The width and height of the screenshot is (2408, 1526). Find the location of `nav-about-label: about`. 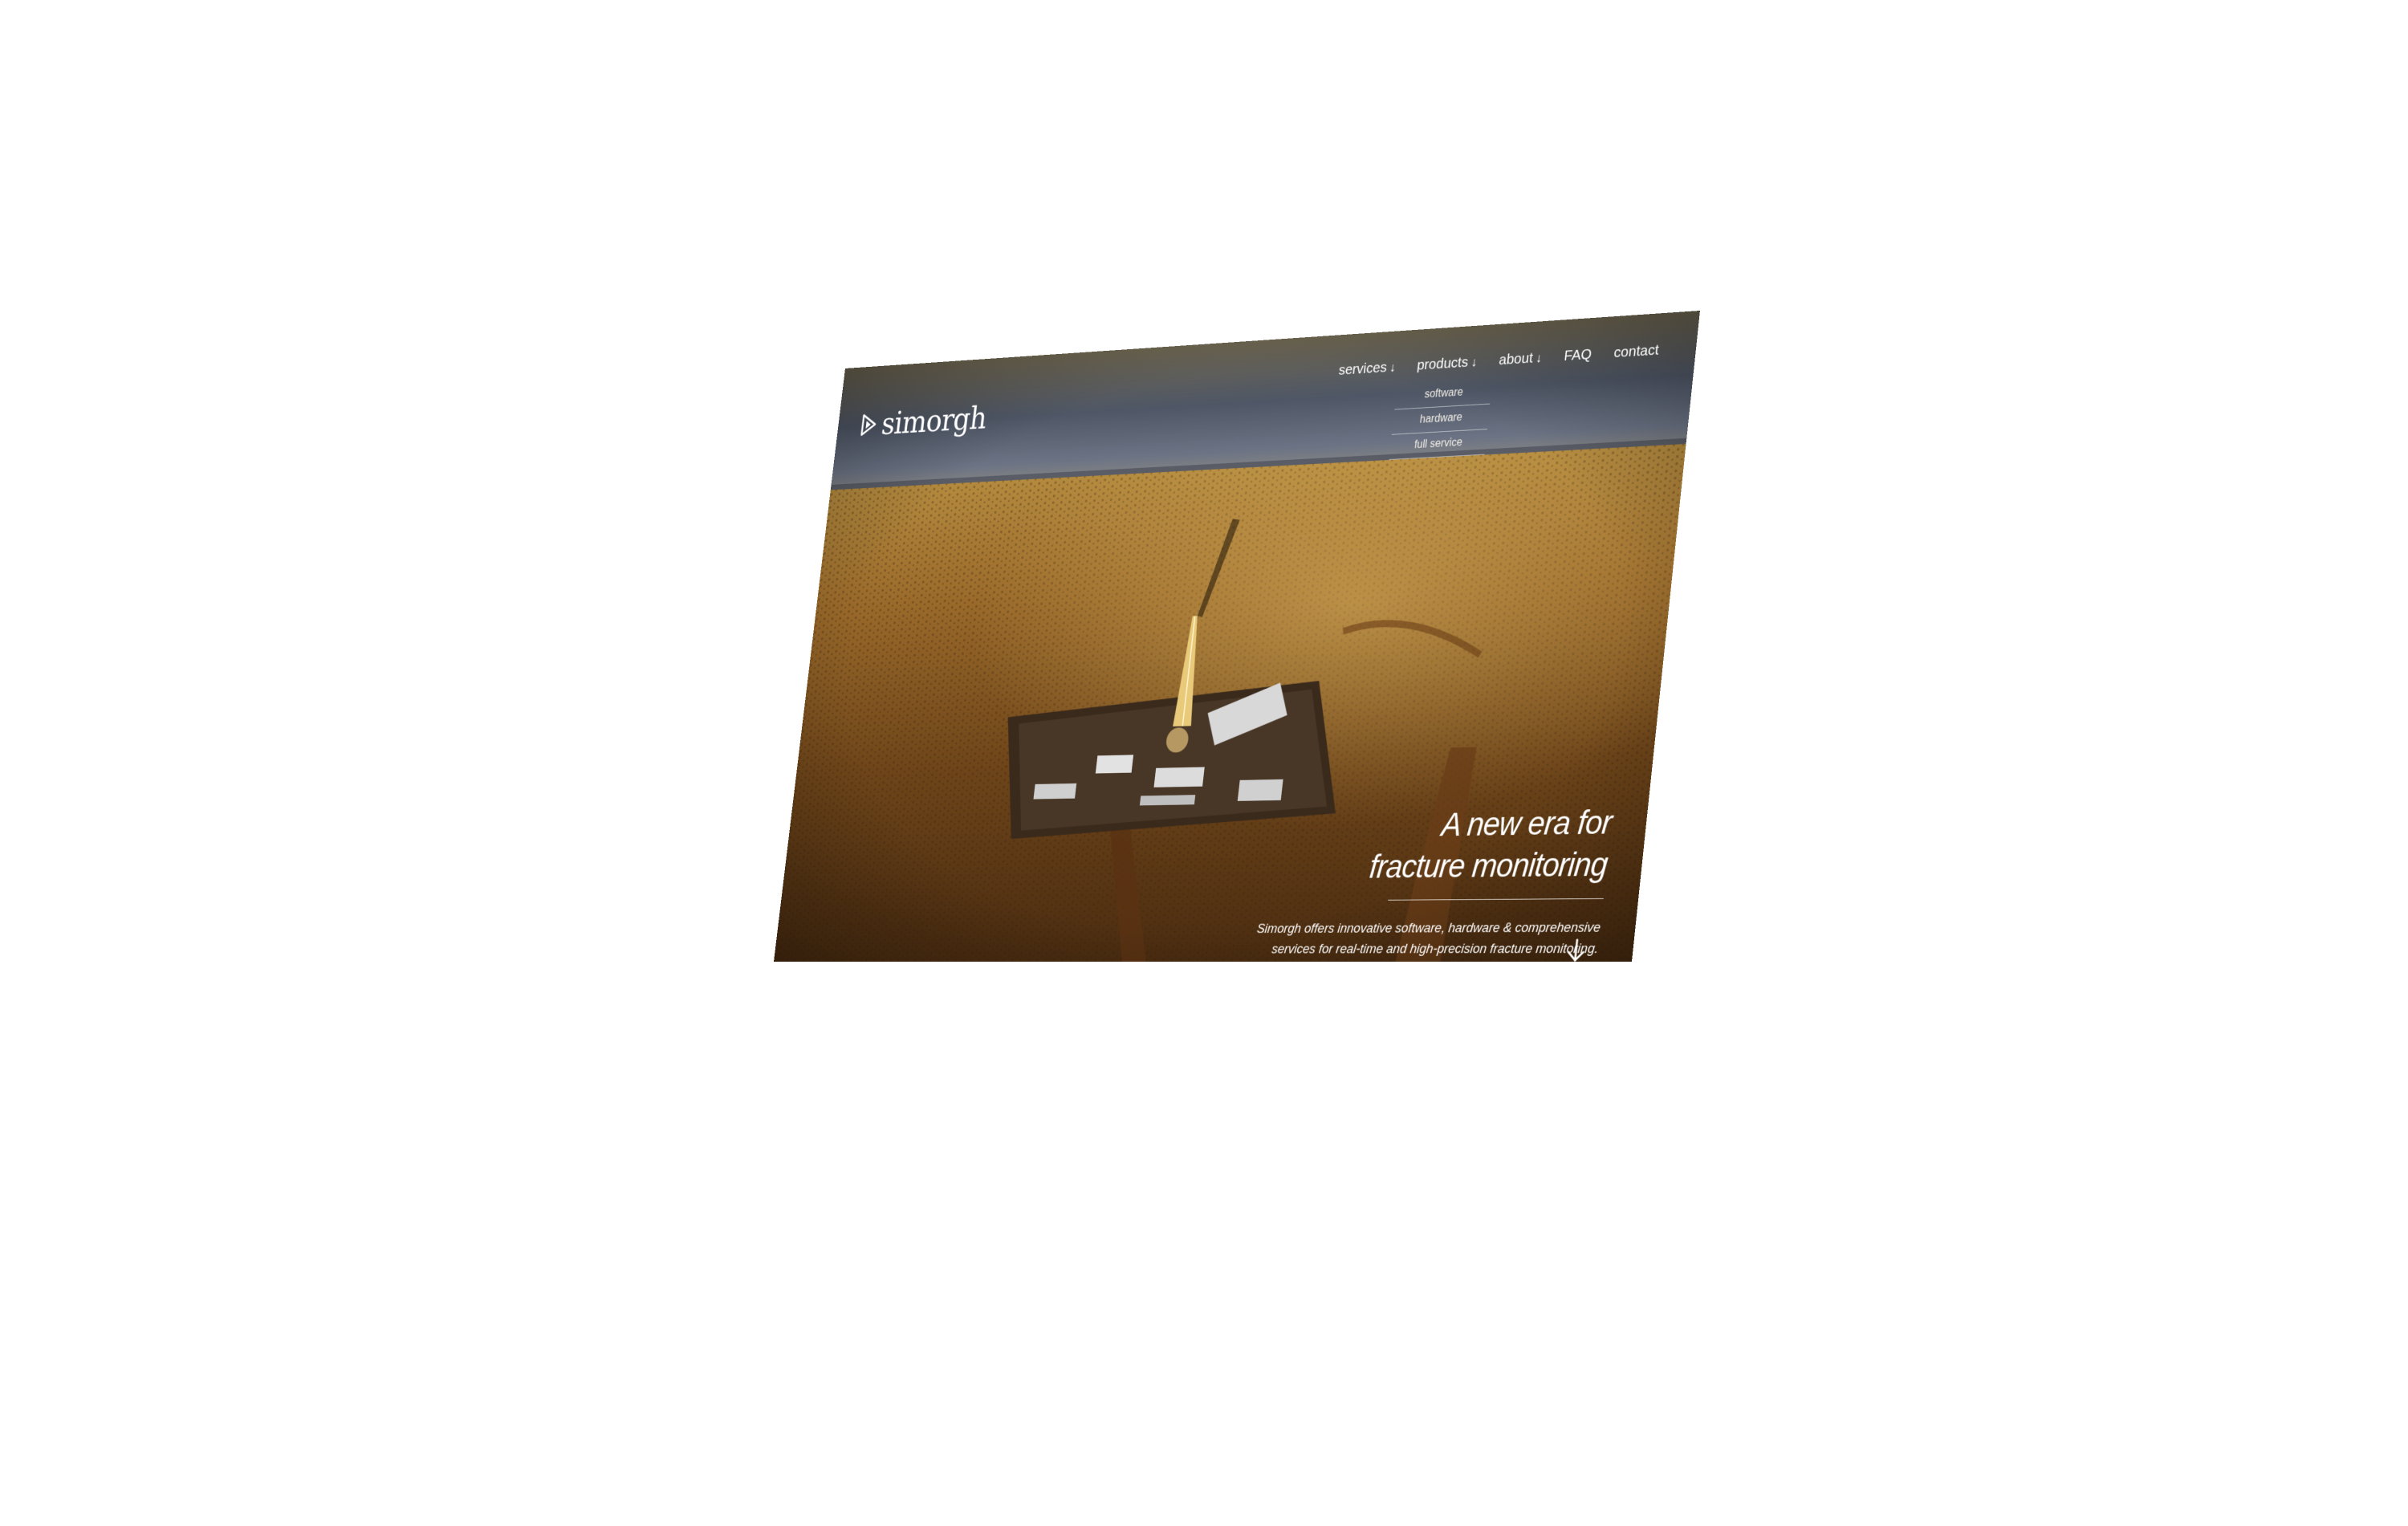

nav-about-label: about is located at coordinates (1516, 358).